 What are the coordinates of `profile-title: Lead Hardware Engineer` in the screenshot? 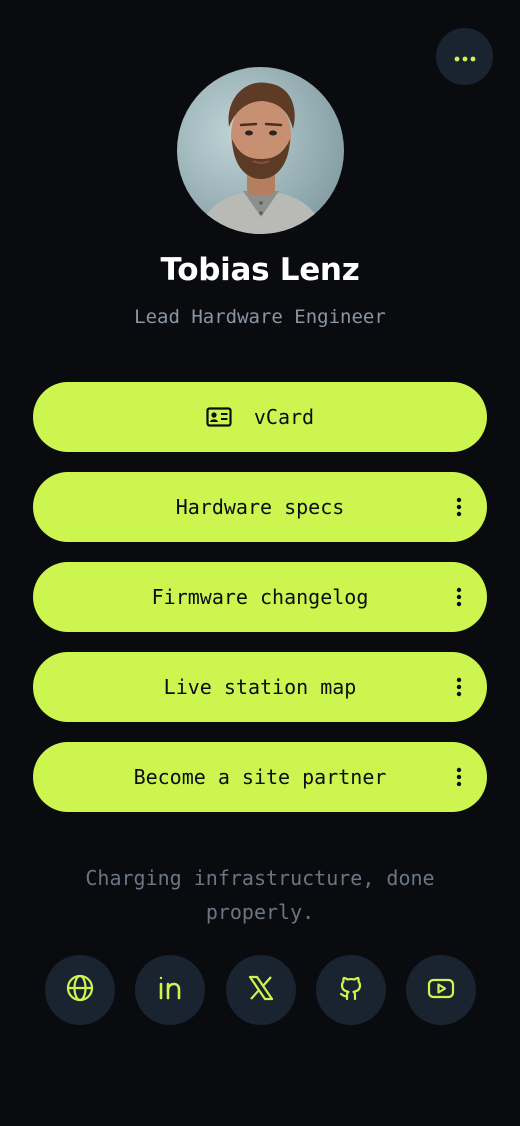 It's located at (260, 317).